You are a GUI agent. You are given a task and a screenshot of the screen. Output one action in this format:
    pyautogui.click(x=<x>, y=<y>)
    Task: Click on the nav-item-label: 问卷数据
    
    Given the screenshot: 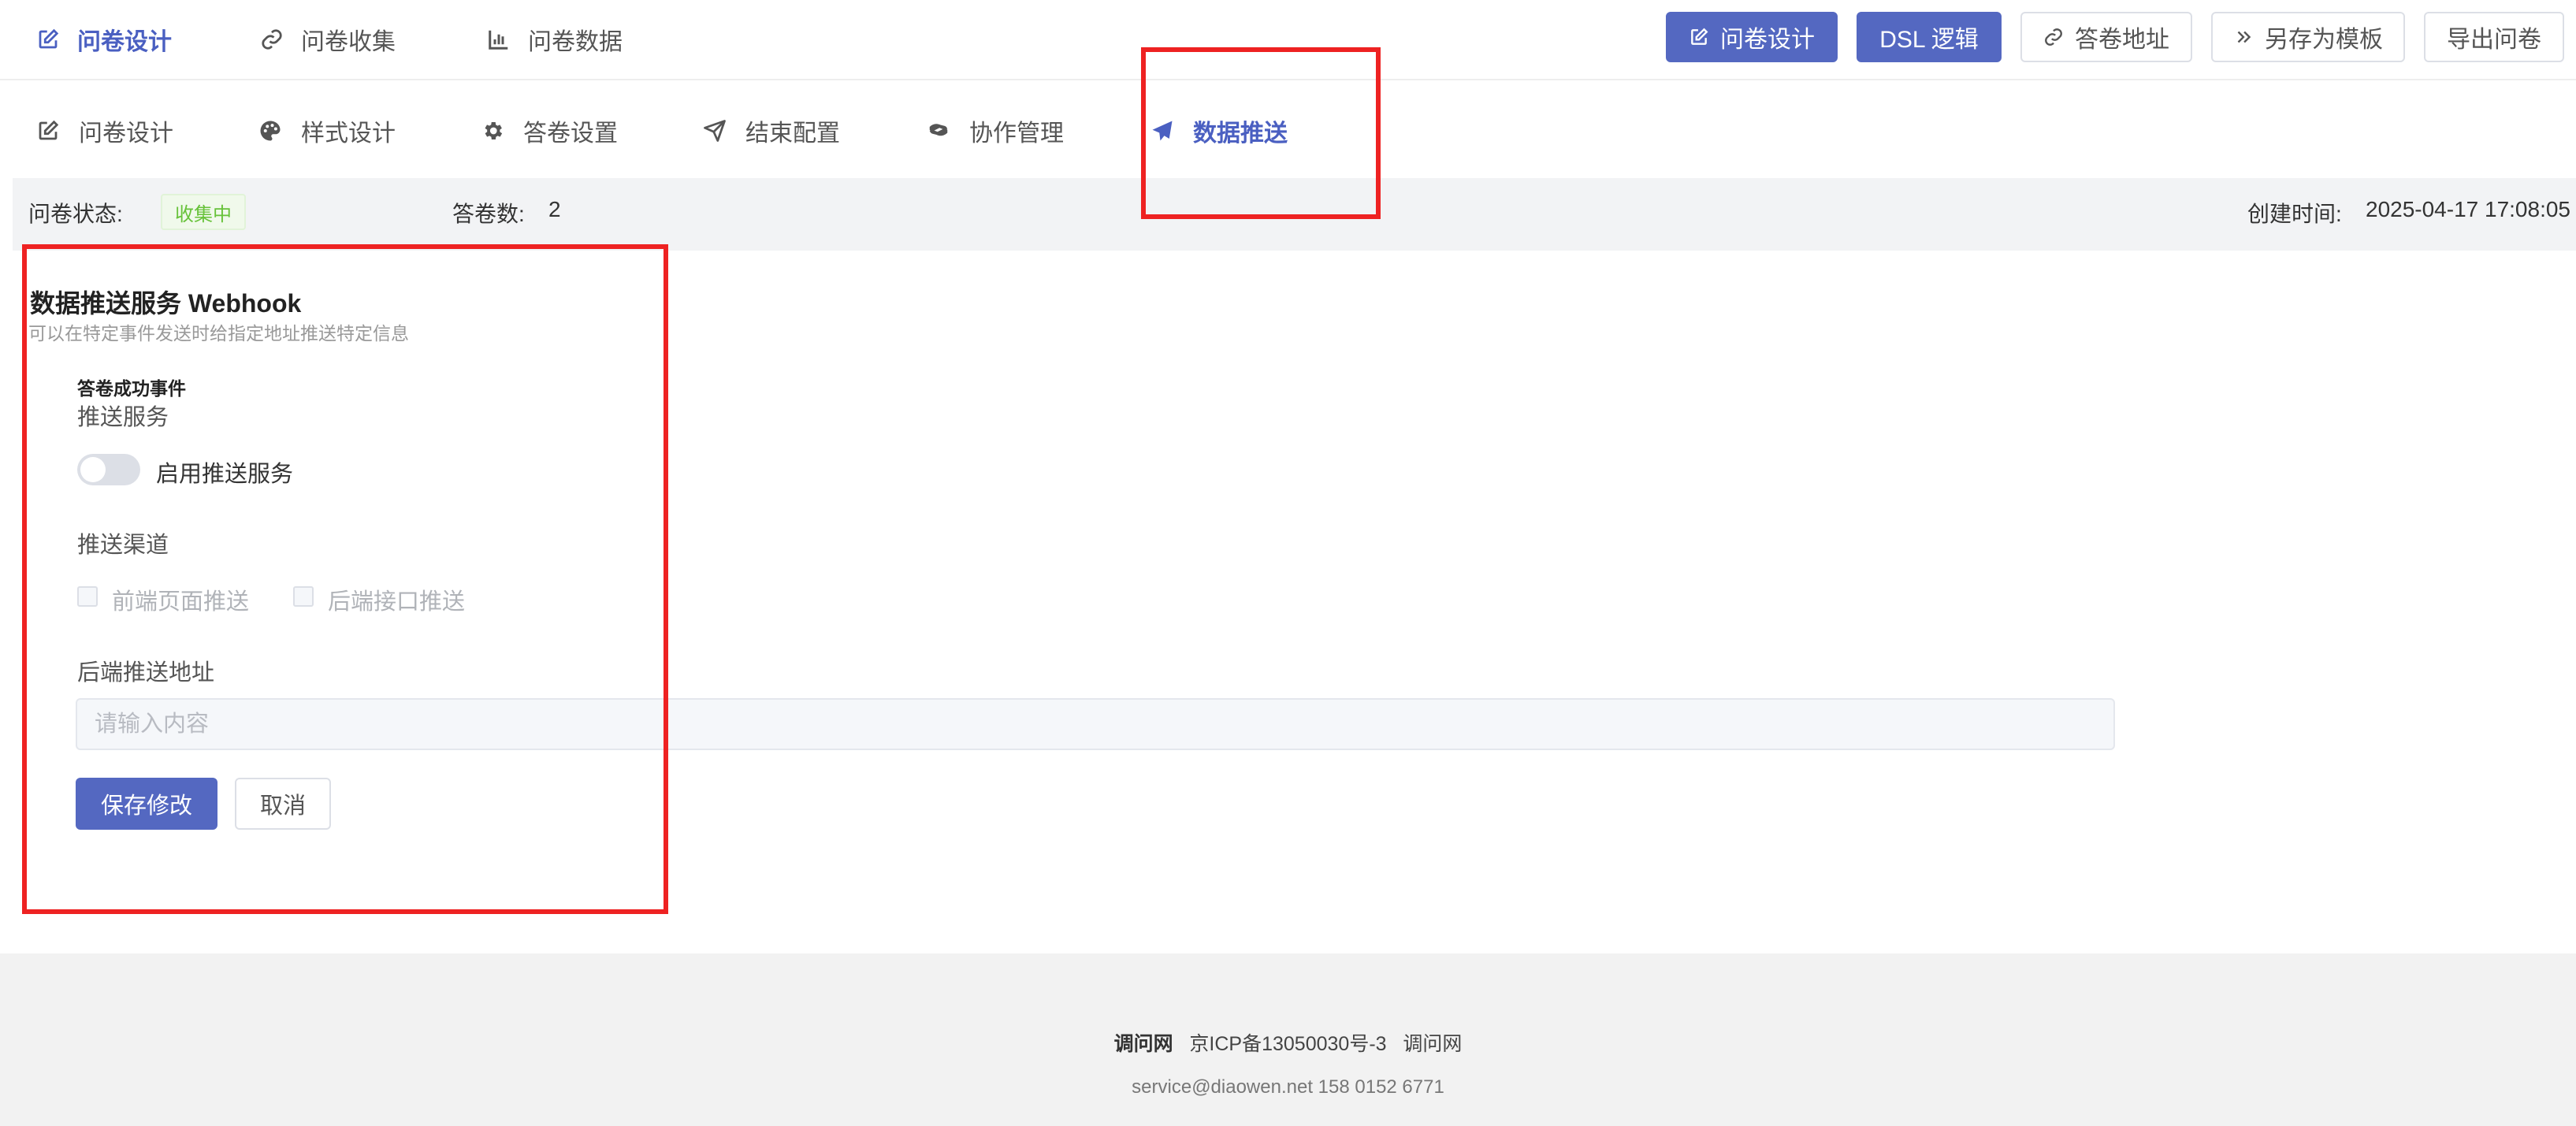 What is the action you would take?
    pyautogui.click(x=575, y=42)
    